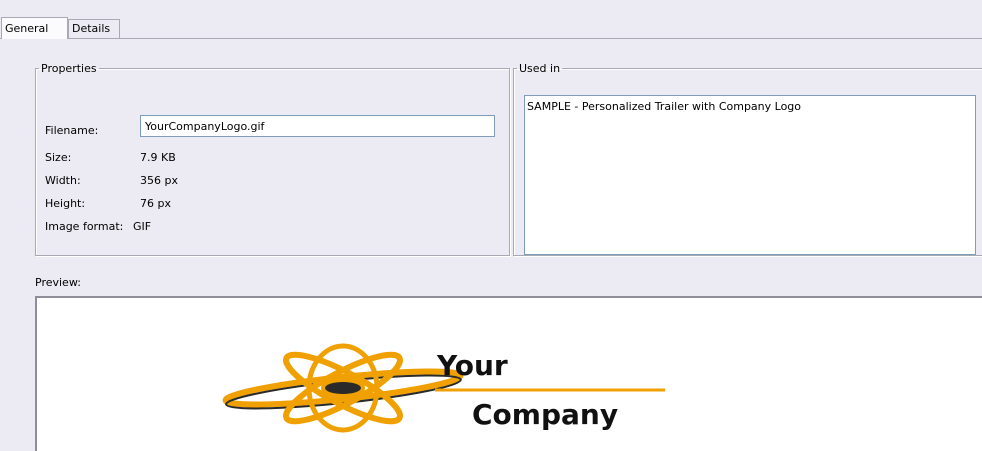  I want to click on width-label: Width:, so click(63, 180).